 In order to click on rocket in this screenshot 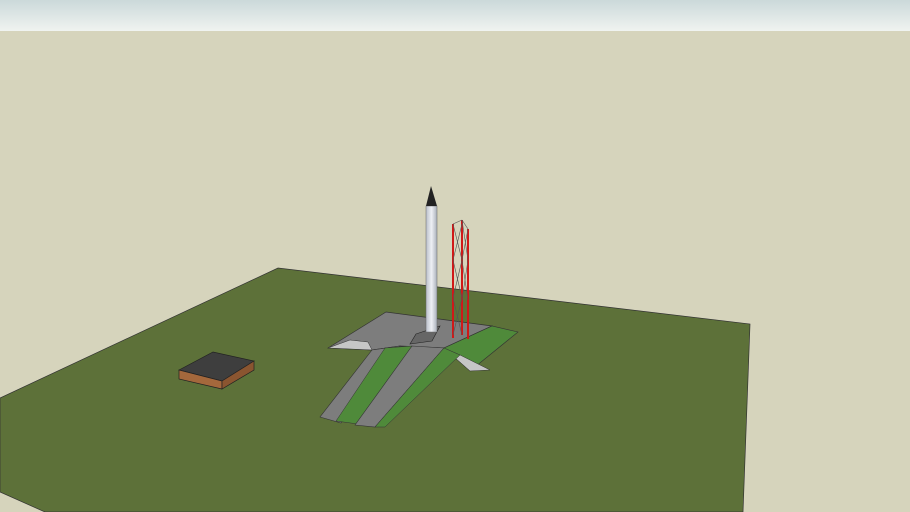, I will do `click(431, 259)`.